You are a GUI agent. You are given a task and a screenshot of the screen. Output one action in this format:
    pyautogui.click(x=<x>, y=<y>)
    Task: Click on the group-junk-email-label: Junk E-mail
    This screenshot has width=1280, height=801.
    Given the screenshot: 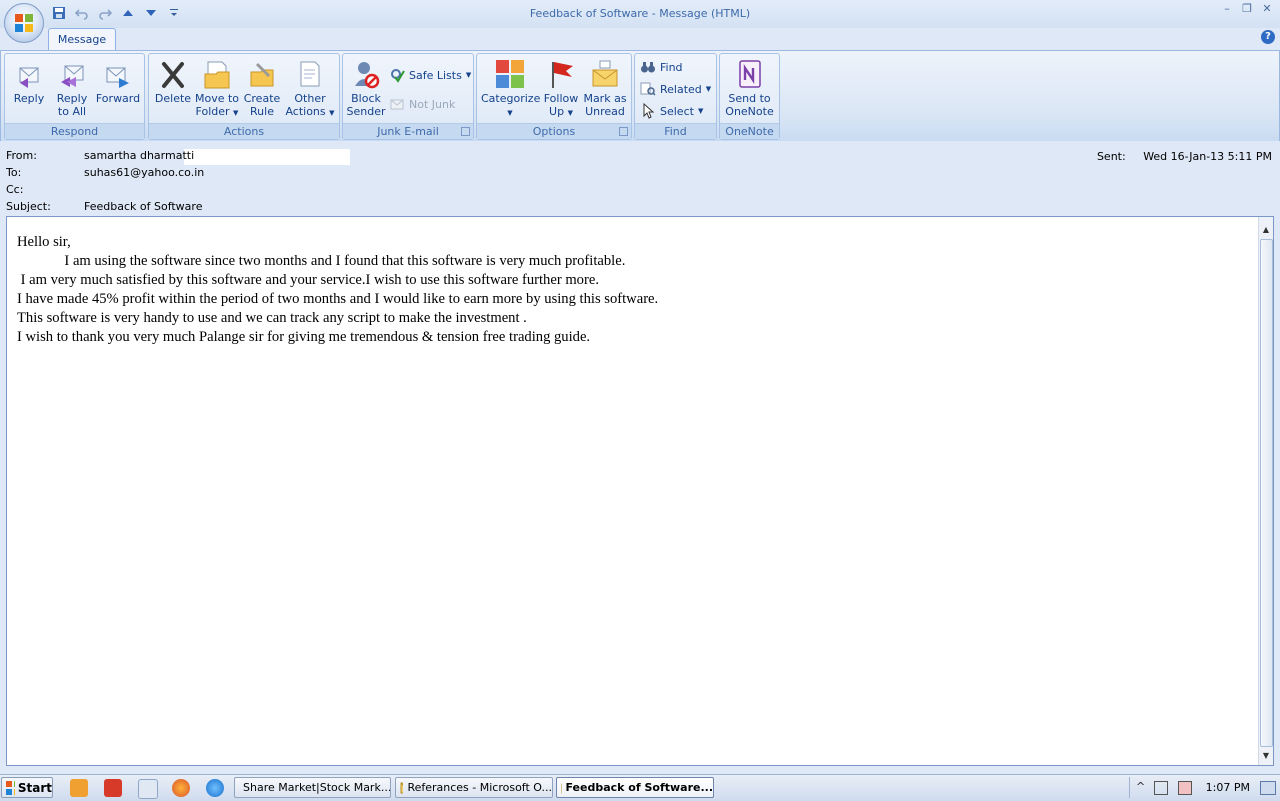 What is the action you would take?
    pyautogui.click(x=408, y=131)
    